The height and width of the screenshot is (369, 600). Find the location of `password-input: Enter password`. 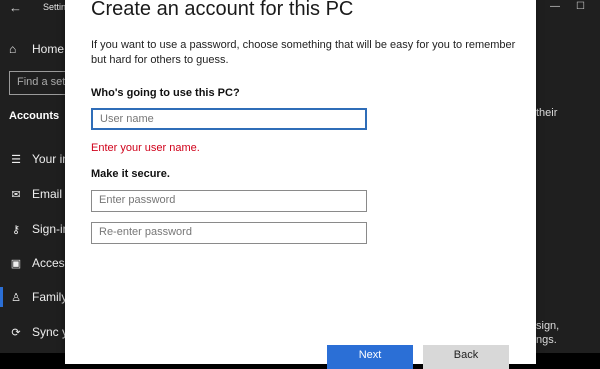

password-input: Enter password is located at coordinates (229, 201).